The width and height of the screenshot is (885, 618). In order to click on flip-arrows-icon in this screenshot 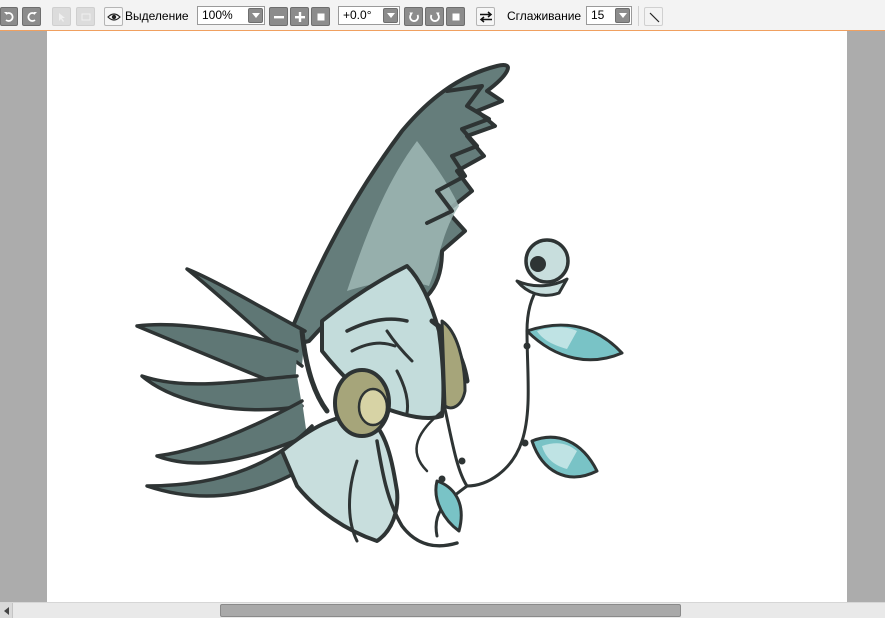, I will do `click(485, 16)`.